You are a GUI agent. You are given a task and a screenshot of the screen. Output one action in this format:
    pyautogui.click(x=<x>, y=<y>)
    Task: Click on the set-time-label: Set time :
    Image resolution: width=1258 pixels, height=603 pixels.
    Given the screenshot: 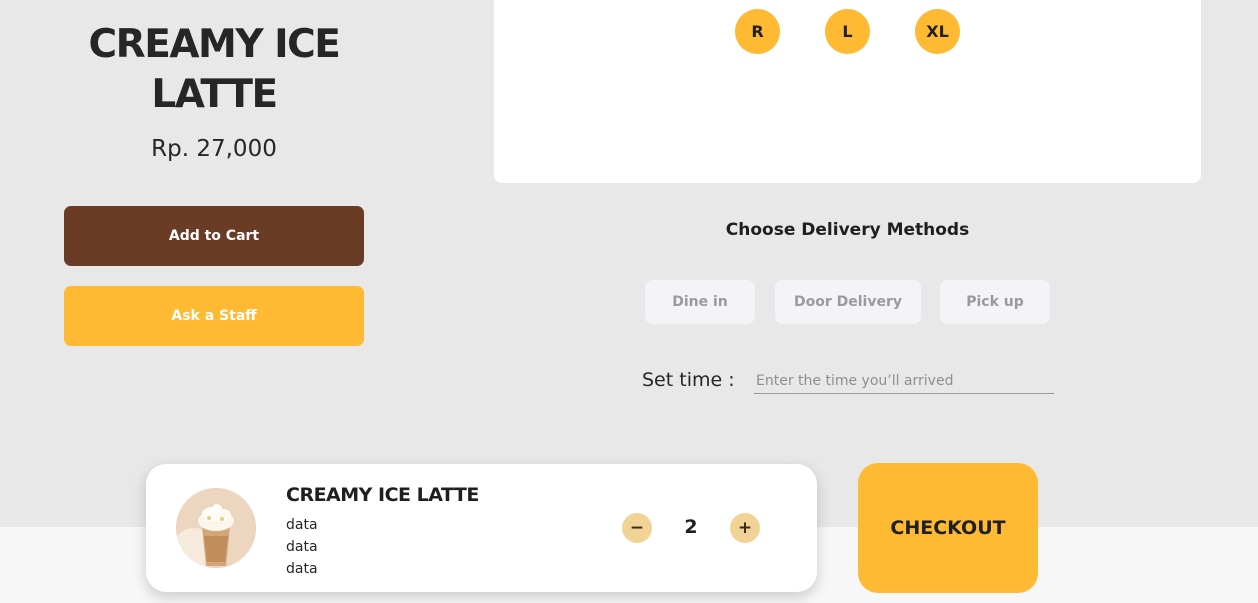 What is the action you would take?
    pyautogui.click(x=688, y=380)
    